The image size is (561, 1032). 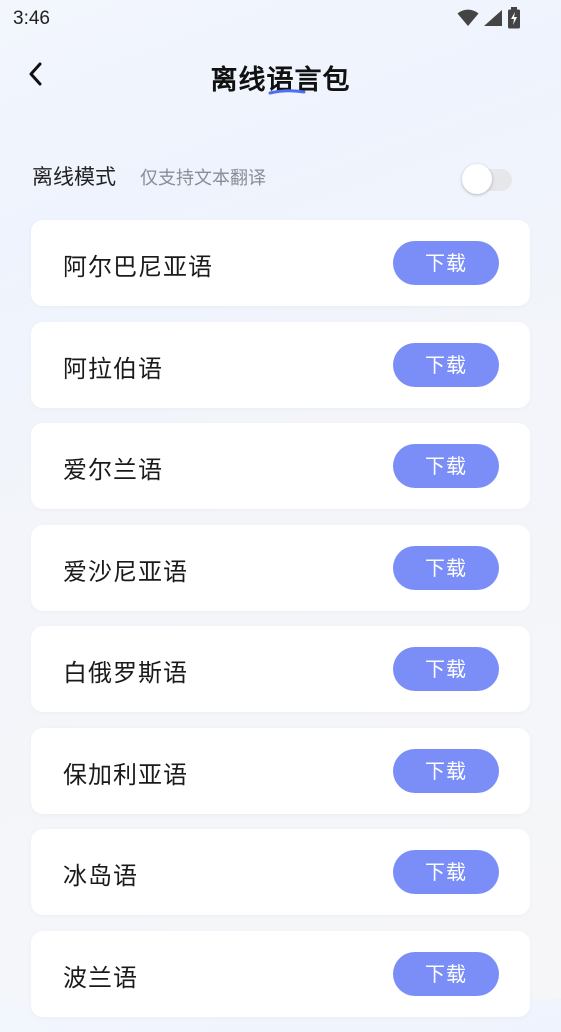 What do you see at coordinates (272, 176) in the screenshot?
I see `offline-mode-row: 离线模式 仅支持文本翻译` at bounding box center [272, 176].